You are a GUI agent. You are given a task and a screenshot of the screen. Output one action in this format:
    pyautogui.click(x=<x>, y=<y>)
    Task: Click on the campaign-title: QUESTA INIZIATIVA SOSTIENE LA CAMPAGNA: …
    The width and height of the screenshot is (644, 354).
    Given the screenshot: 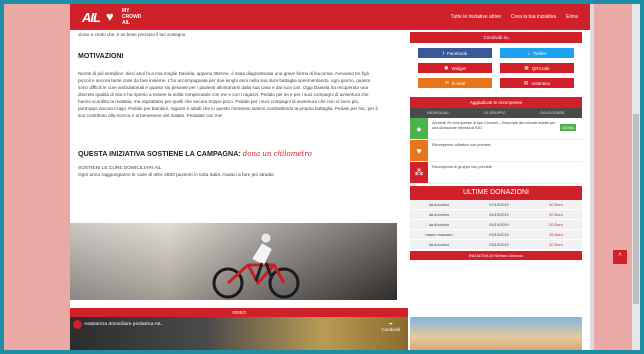 What is the action you would take?
    pyautogui.click(x=238, y=153)
    